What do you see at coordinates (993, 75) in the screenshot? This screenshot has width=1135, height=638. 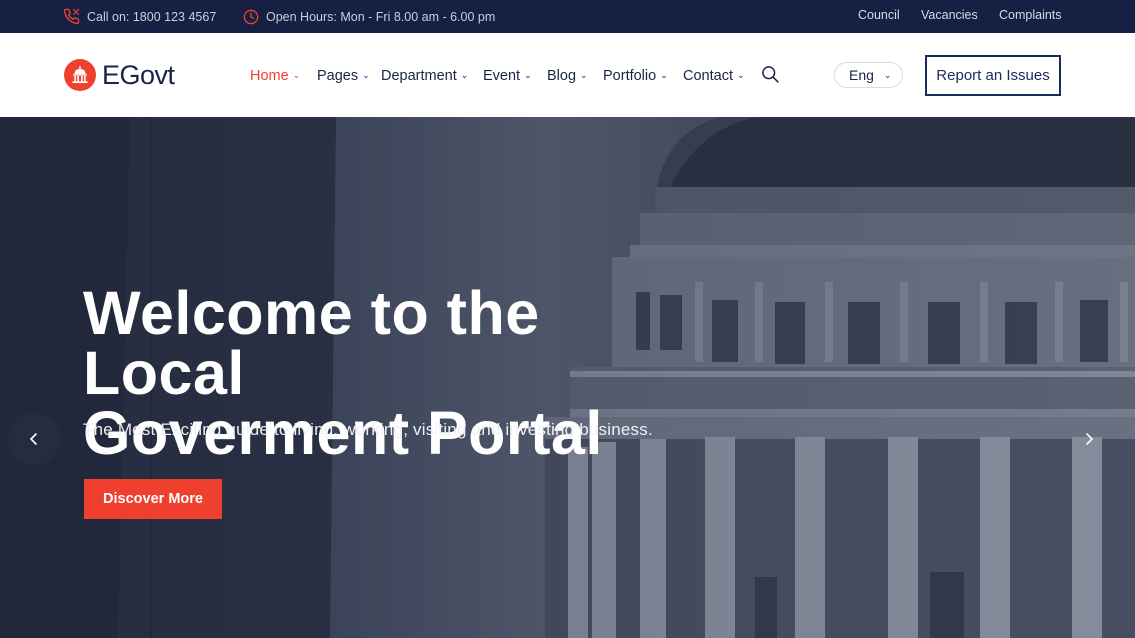 I see `report-issue-button: Report an Issues` at bounding box center [993, 75].